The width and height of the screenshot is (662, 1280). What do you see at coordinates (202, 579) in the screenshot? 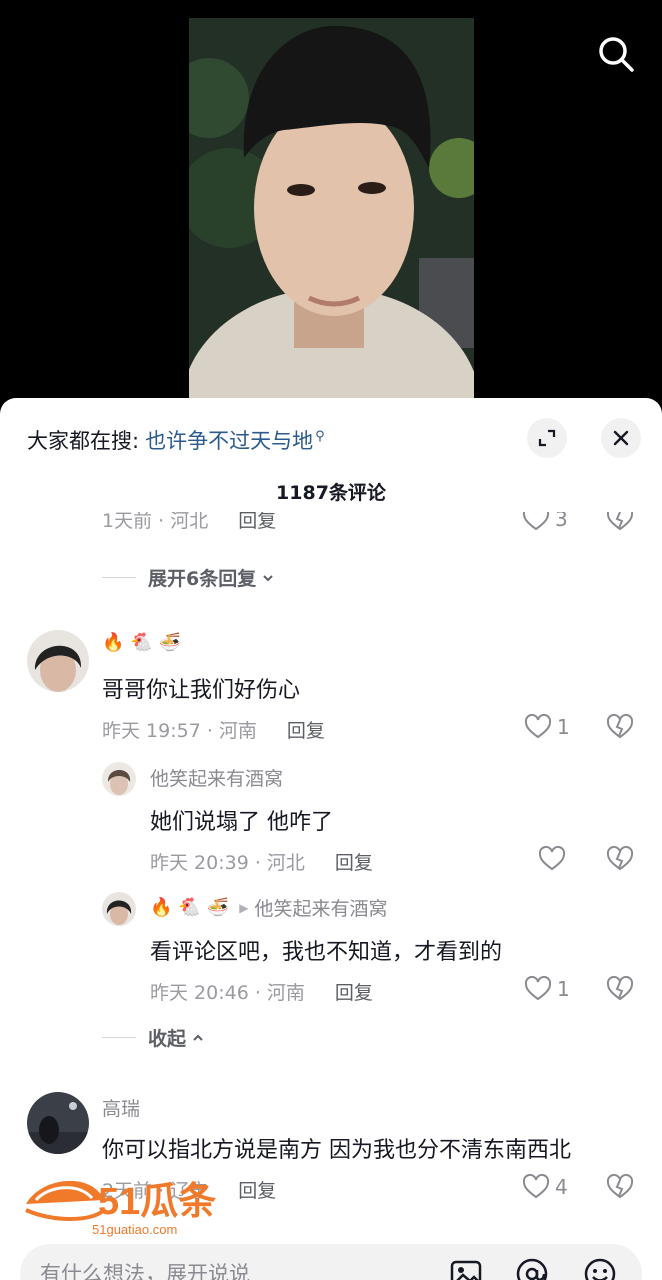
I see `expand-replies-label: 展开6条回复` at bounding box center [202, 579].